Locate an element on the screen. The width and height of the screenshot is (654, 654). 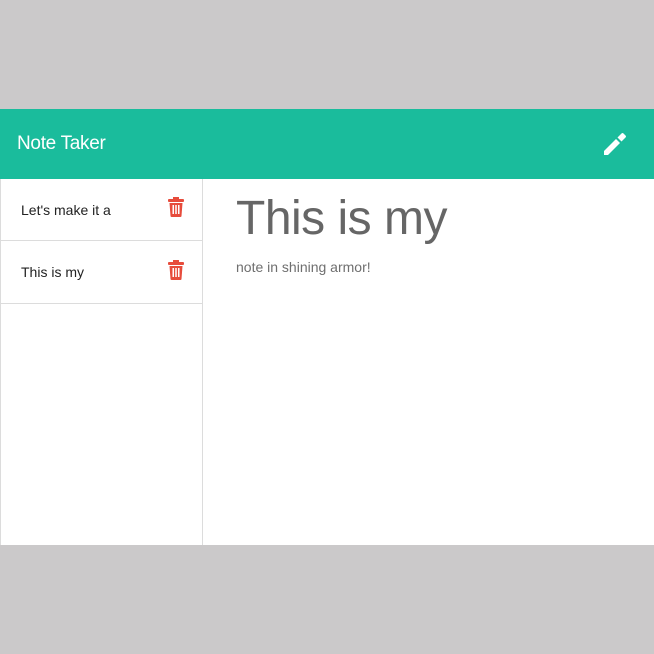
note-list-item: This is my is located at coordinates (101, 272).